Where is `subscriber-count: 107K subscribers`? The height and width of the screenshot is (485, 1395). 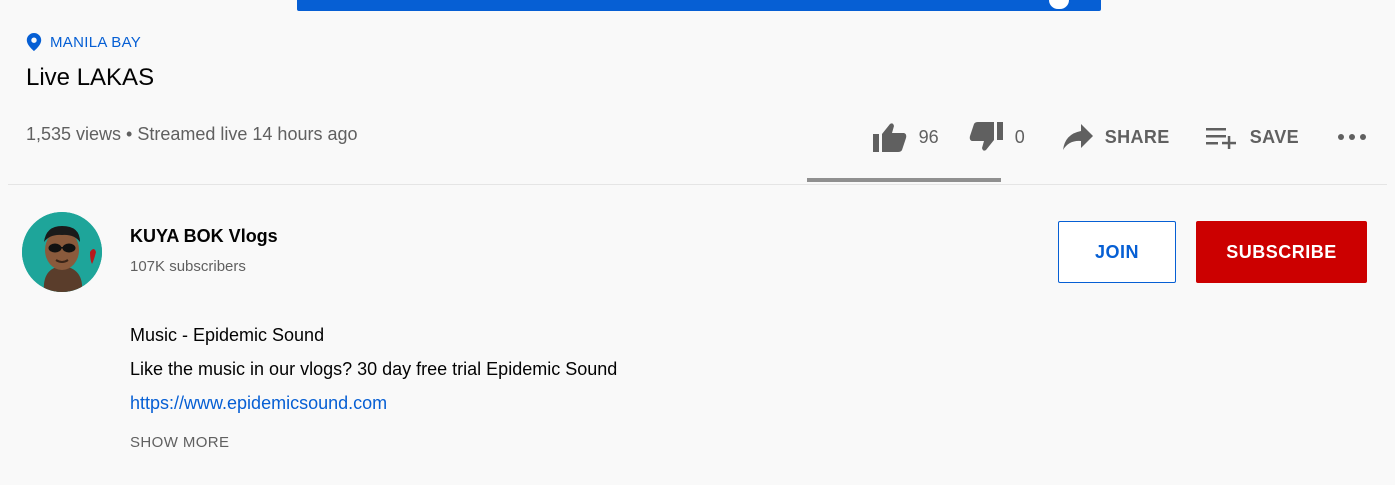
subscriber-count: 107K subscribers is located at coordinates (188, 266).